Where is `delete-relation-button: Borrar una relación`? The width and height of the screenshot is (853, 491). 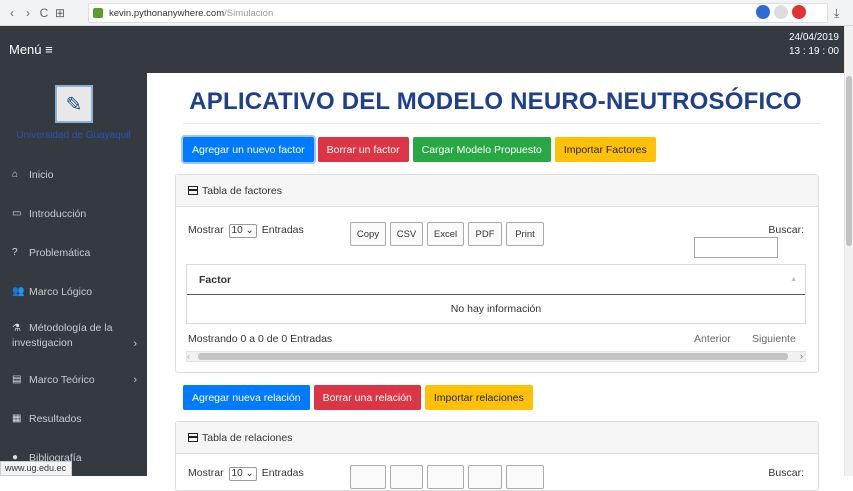 delete-relation-button: Borrar una relación is located at coordinates (367, 397).